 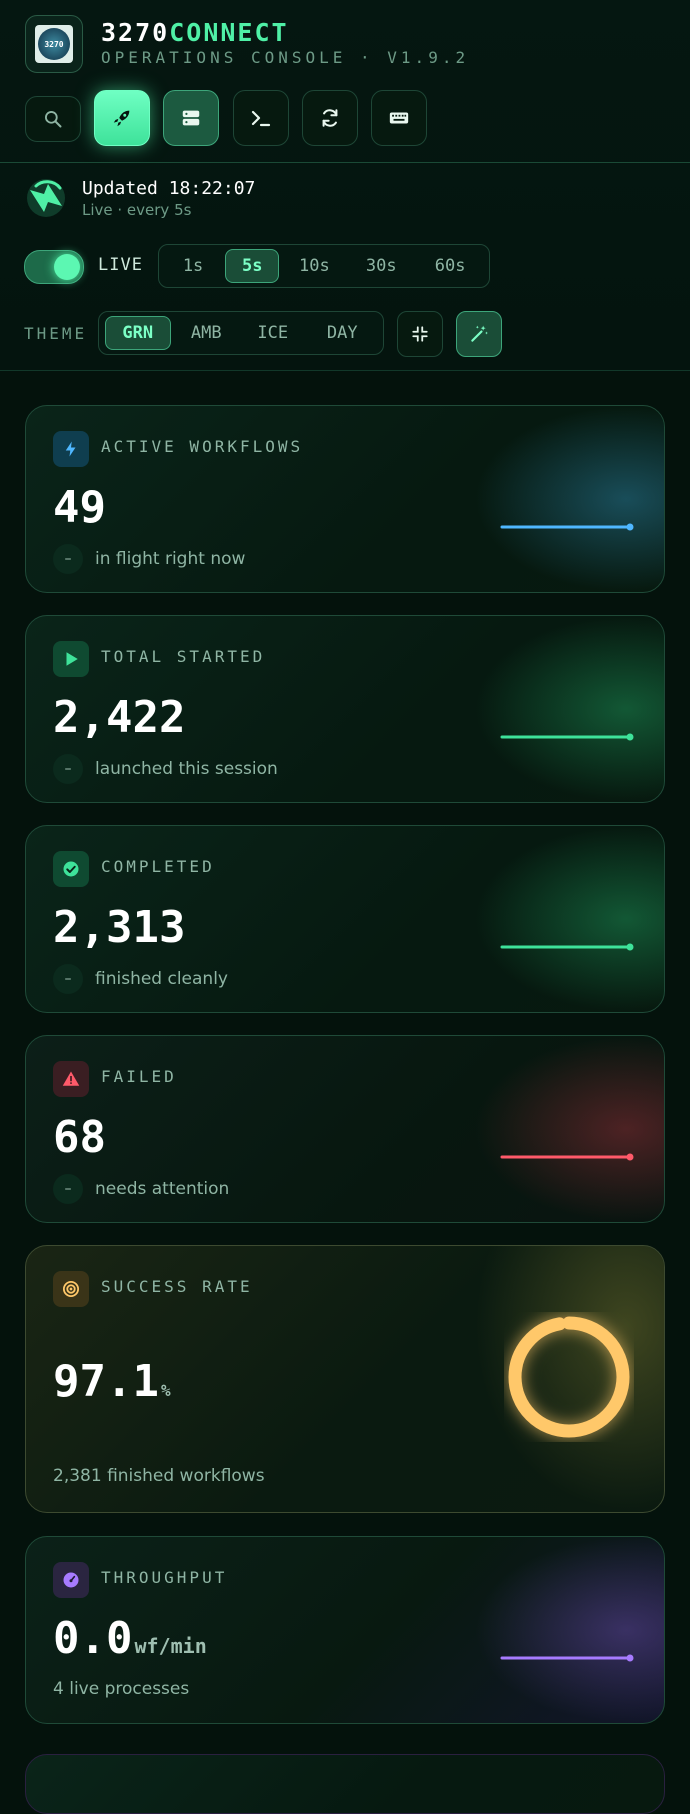 What do you see at coordinates (252, 266) in the screenshot?
I see `interval-option-5s: 5s` at bounding box center [252, 266].